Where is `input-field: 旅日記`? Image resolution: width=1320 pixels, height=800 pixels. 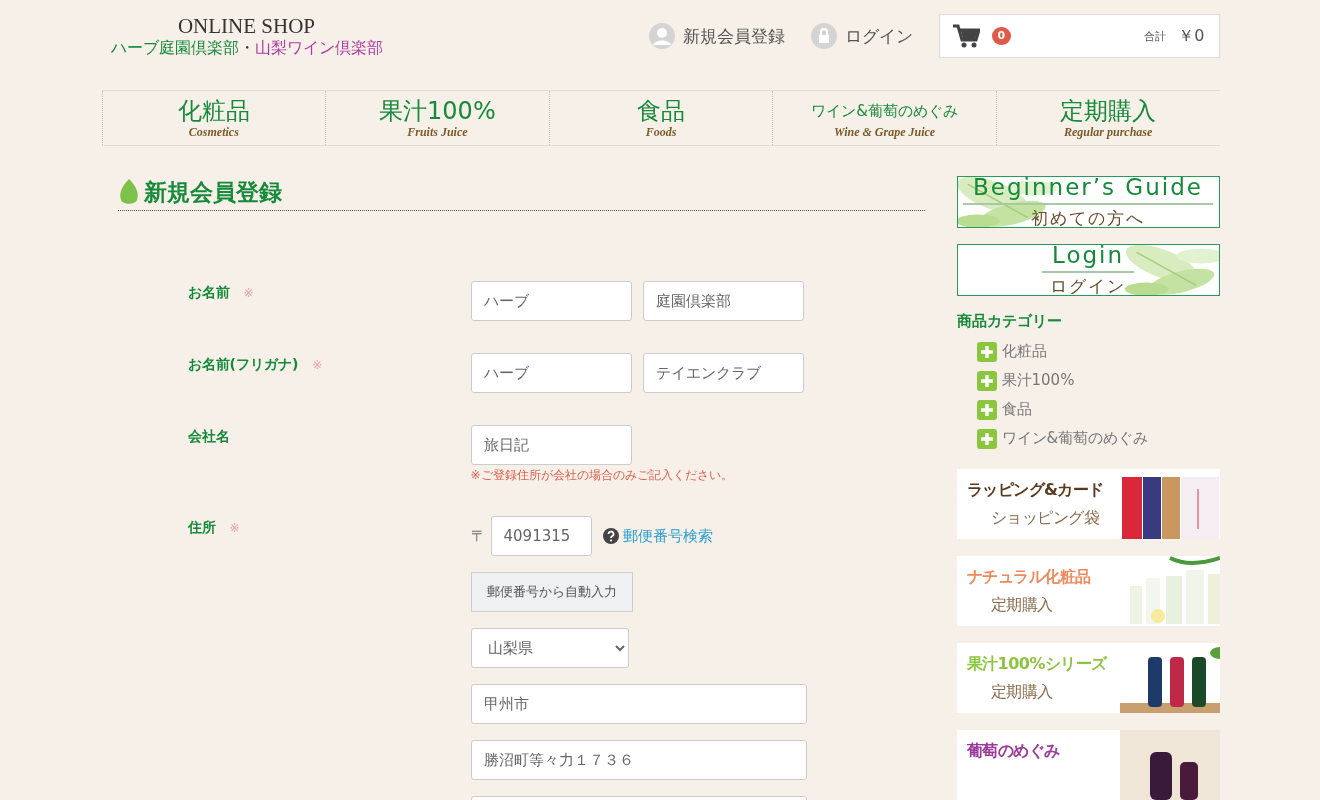 input-field: 旅日記 is located at coordinates (551, 445).